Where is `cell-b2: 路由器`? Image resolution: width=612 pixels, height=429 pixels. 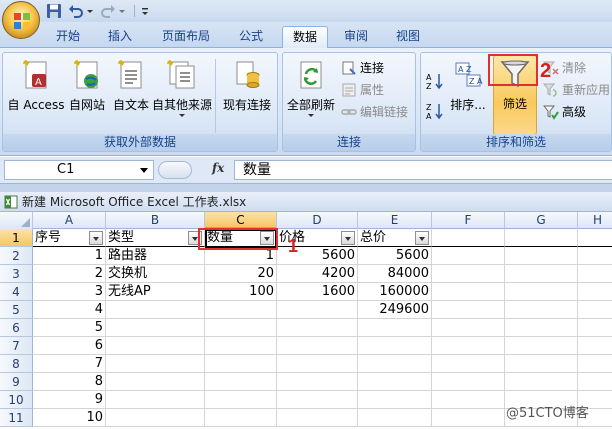 cell-b2: 路由器 is located at coordinates (155, 256).